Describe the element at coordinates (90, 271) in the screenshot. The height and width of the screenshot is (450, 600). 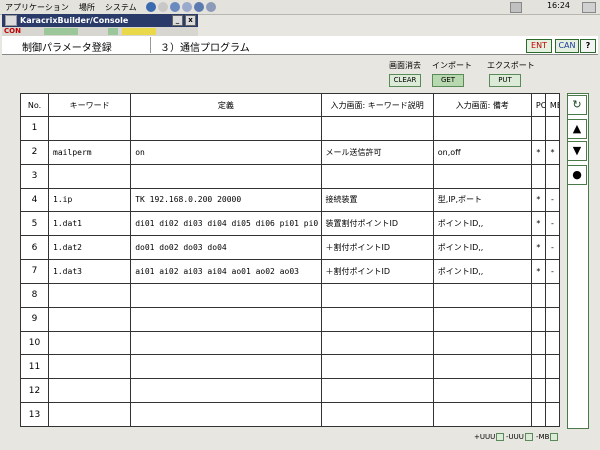
I see `keyword-cell: 1.dat3` at that location.